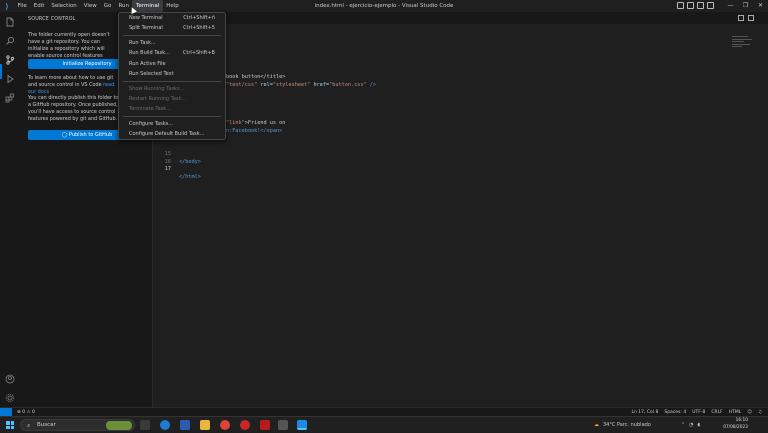 Image resolution: width=768 pixels, height=433 pixels. I want to click on code-line: 17 </html>, so click(177, 168).